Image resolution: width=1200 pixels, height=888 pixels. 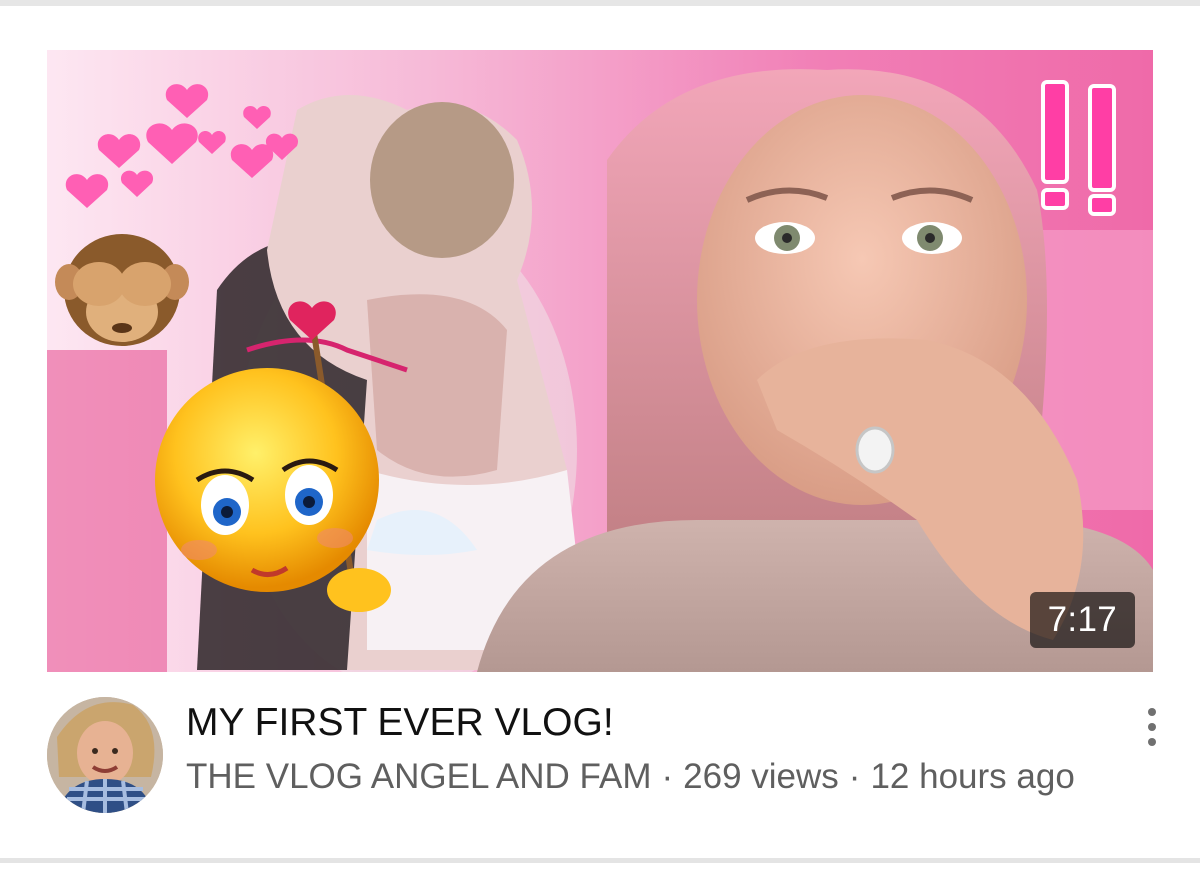 I want to click on published-time: 12 hours ago, so click(x=972, y=776).